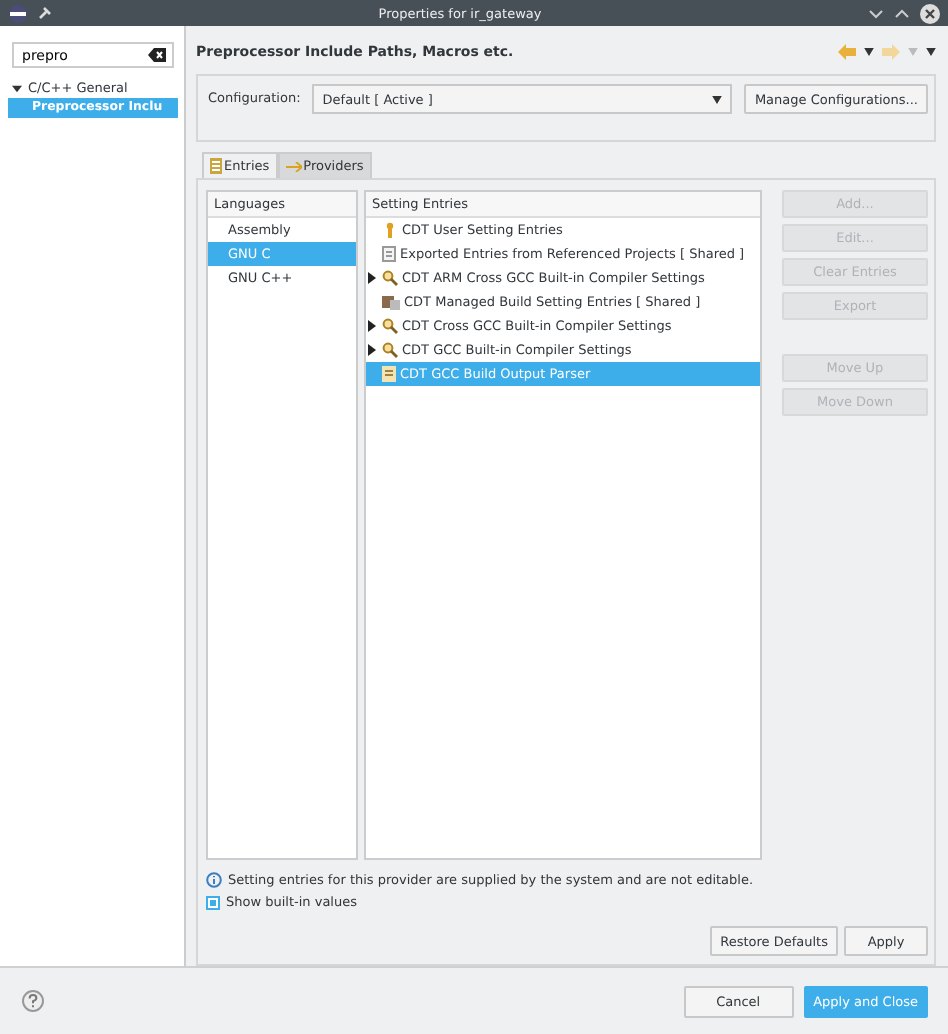  Describe the element at coordinates (902, 13) in the screenshot. I see `maximize-icon` at that location.